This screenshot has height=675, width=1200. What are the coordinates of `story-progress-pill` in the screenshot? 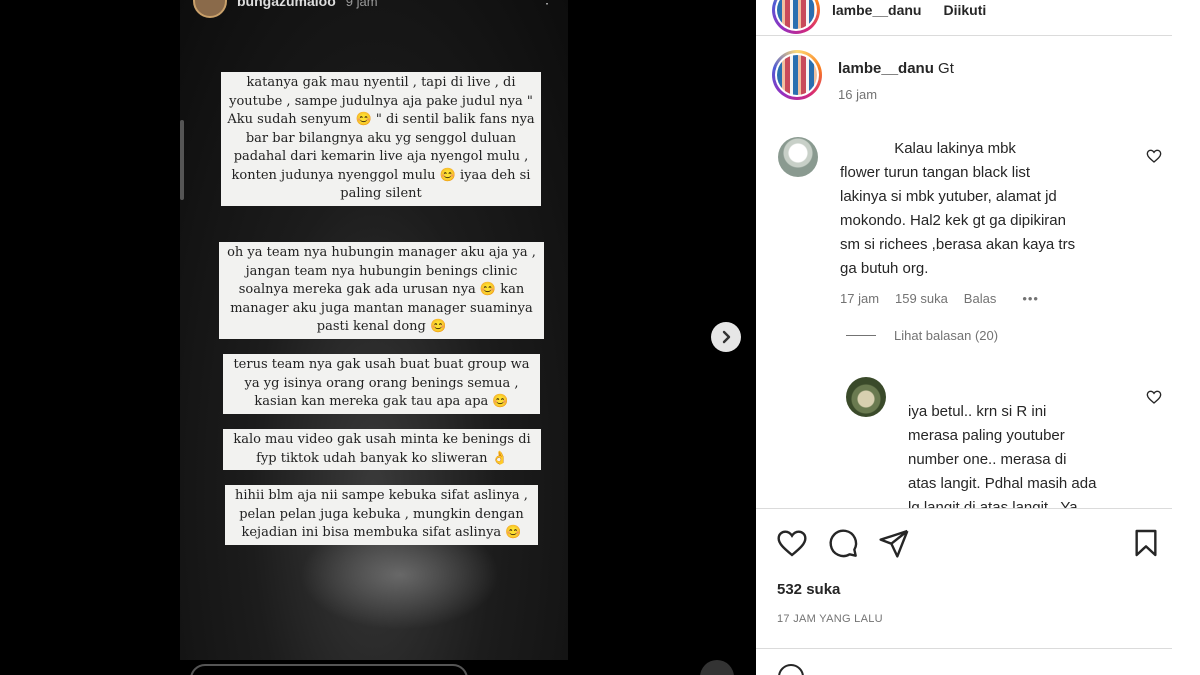 It's located at (329, 669).